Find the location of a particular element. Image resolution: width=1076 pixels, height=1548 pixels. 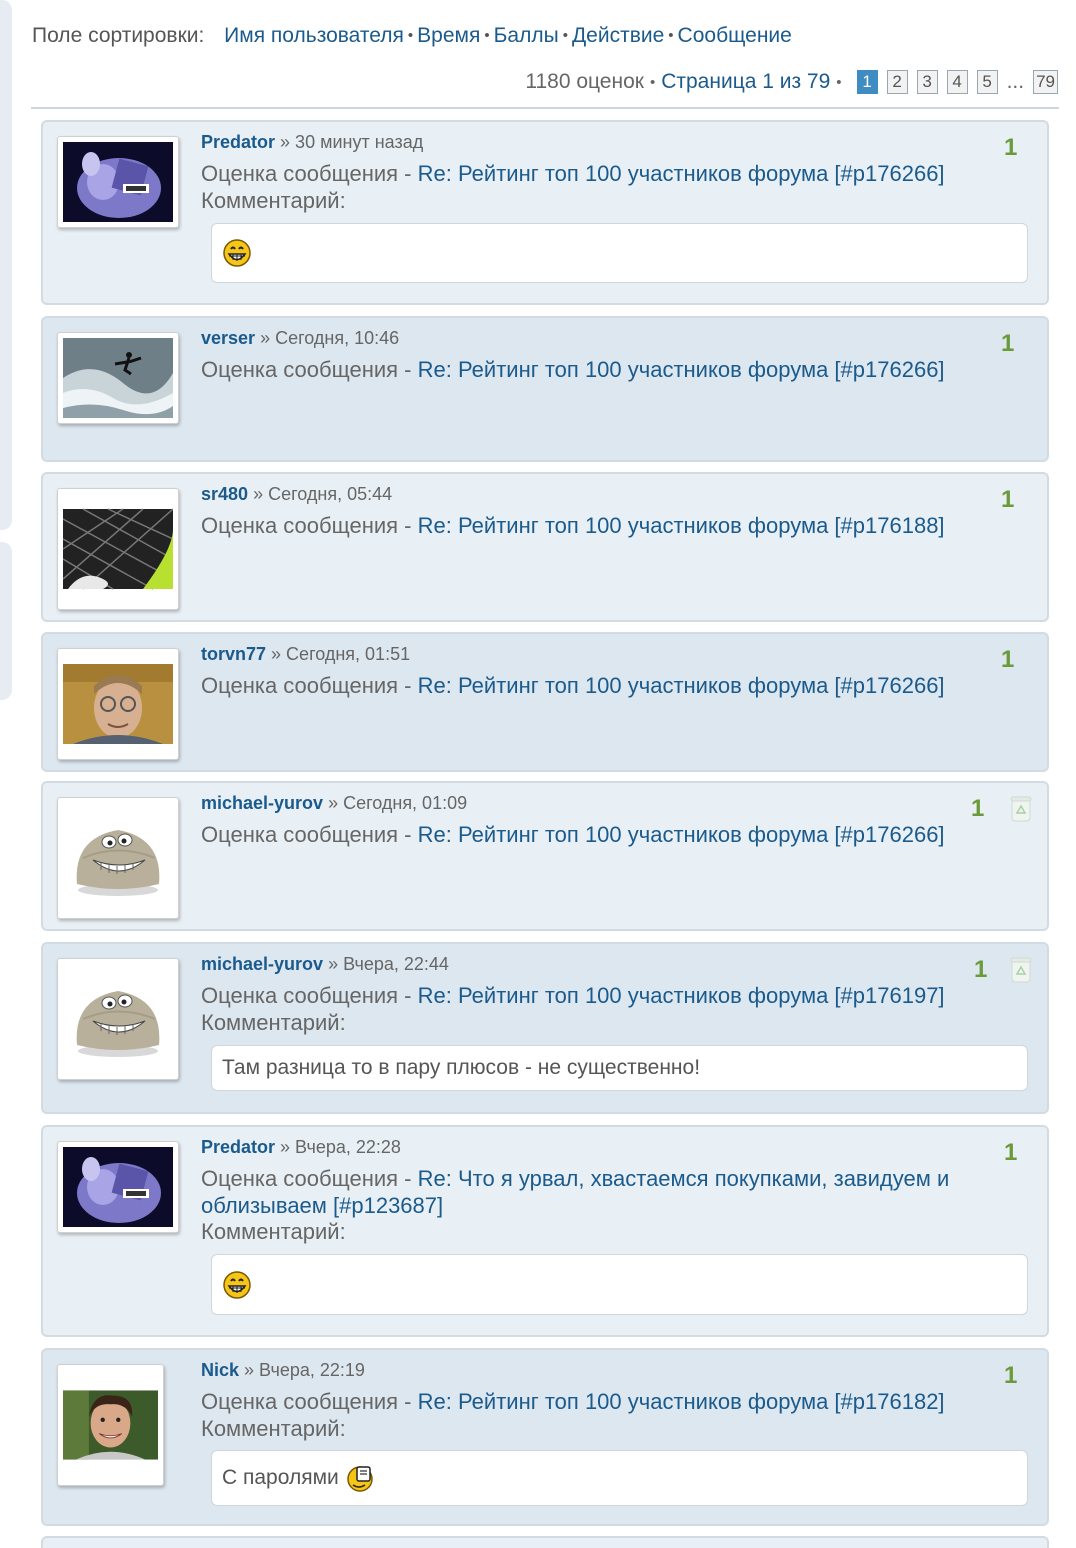

timestamp: » Вчера, 22:19 is located at coordinates (304, 1370).